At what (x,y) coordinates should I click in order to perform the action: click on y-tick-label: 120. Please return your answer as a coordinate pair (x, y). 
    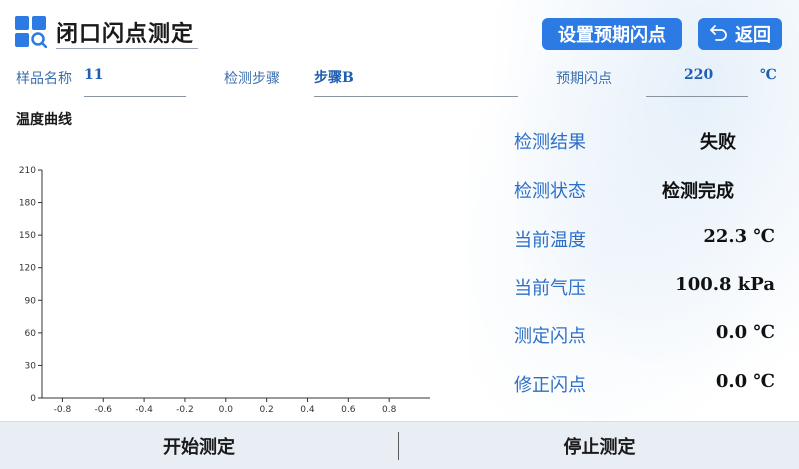
    Looking at the image, I should click on (27, 269).